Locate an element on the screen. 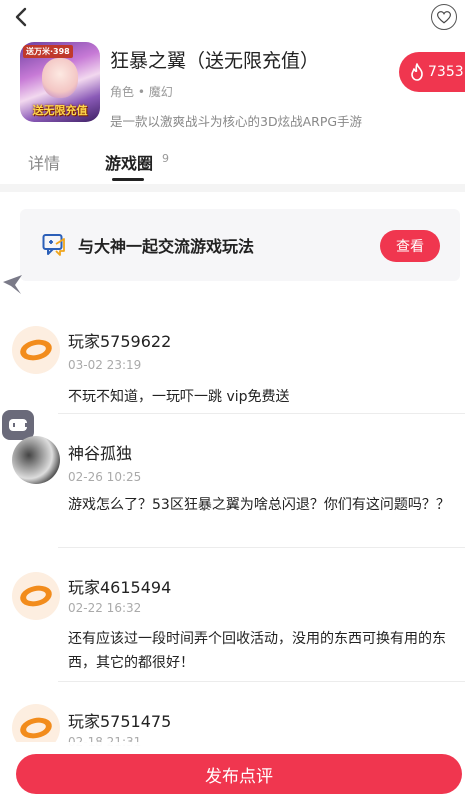 This screenshot has height=800, width=465. game-icon-character is located at coordinates (60, 78).